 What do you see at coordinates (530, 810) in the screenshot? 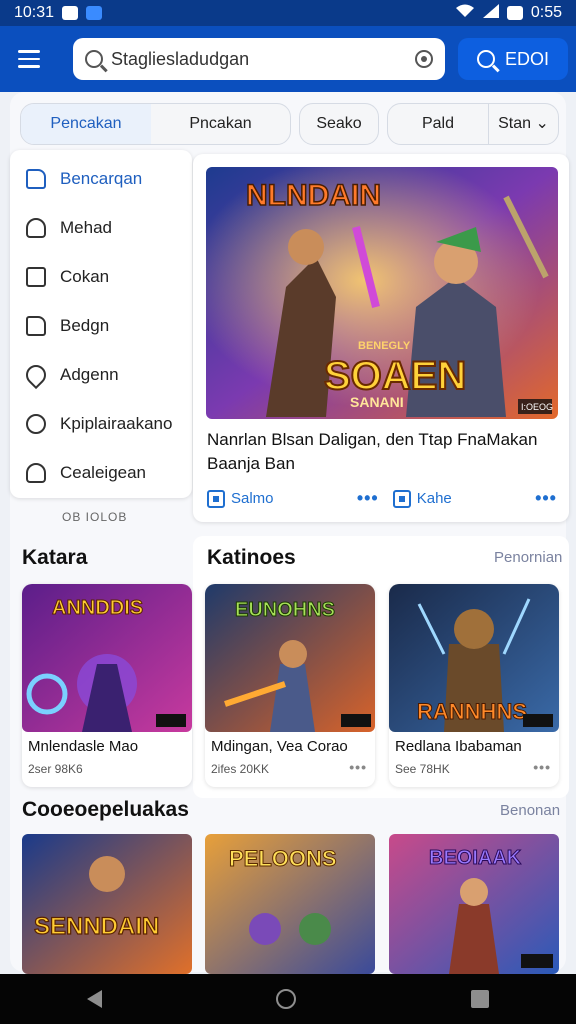
I see `section-see-all: Benonan` at bounding box center [530, 810].